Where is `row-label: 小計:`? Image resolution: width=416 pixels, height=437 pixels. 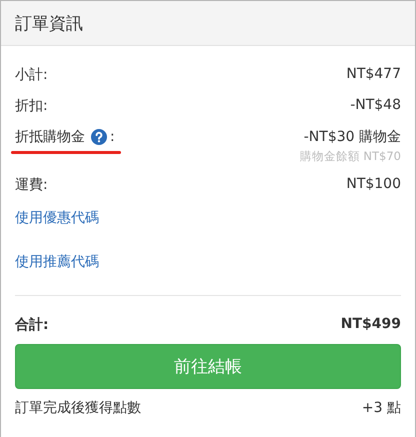
row-label: 小計: is located at coordinates (31, 75).